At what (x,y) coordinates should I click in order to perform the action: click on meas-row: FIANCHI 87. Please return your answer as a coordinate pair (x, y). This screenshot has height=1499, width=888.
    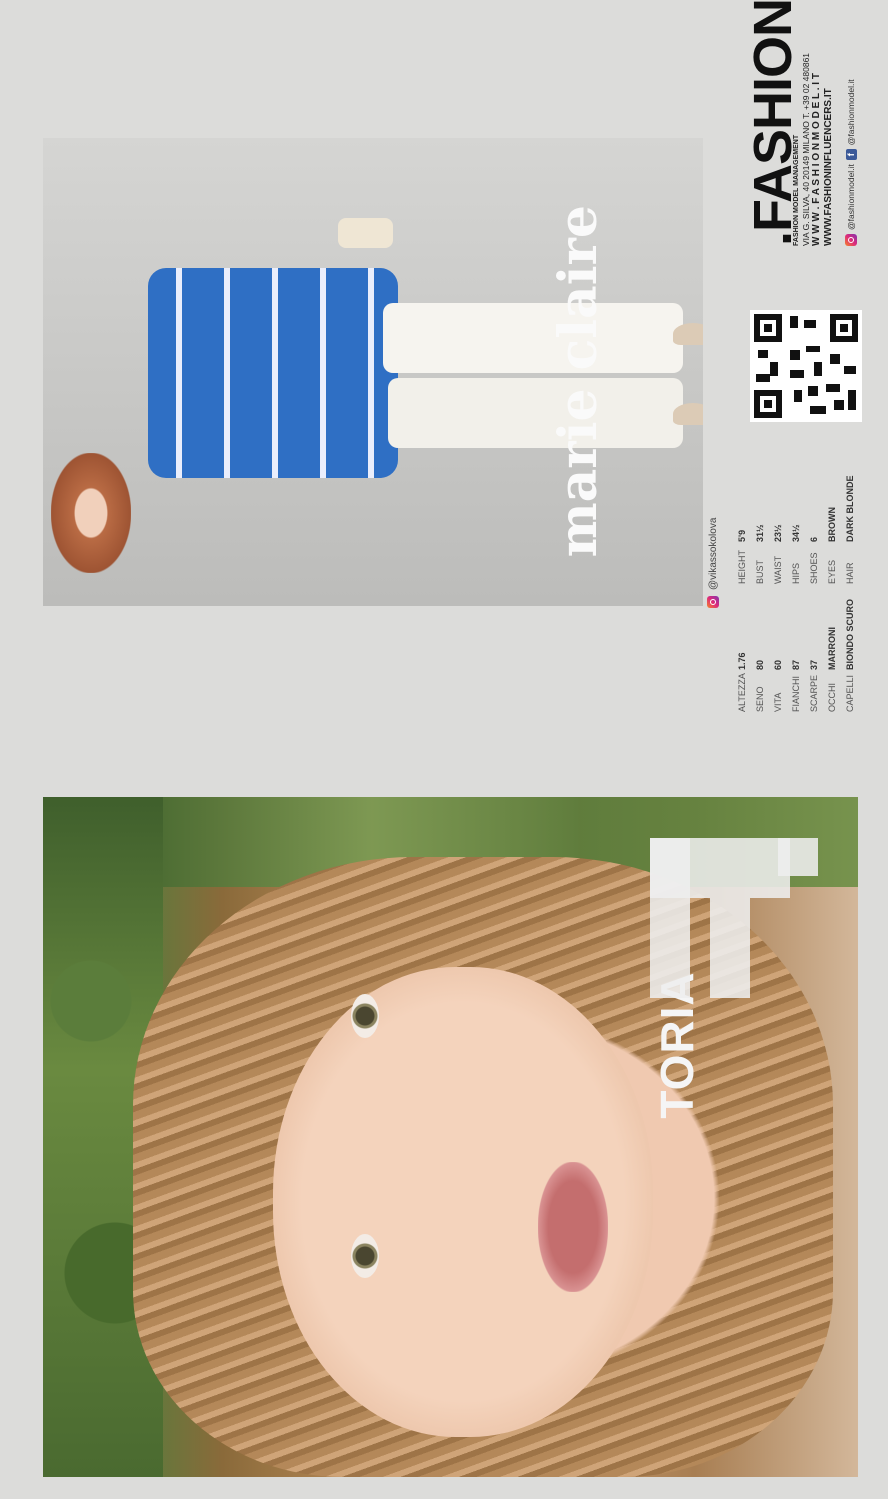
    Looking at the image, I should click on (796, 685).